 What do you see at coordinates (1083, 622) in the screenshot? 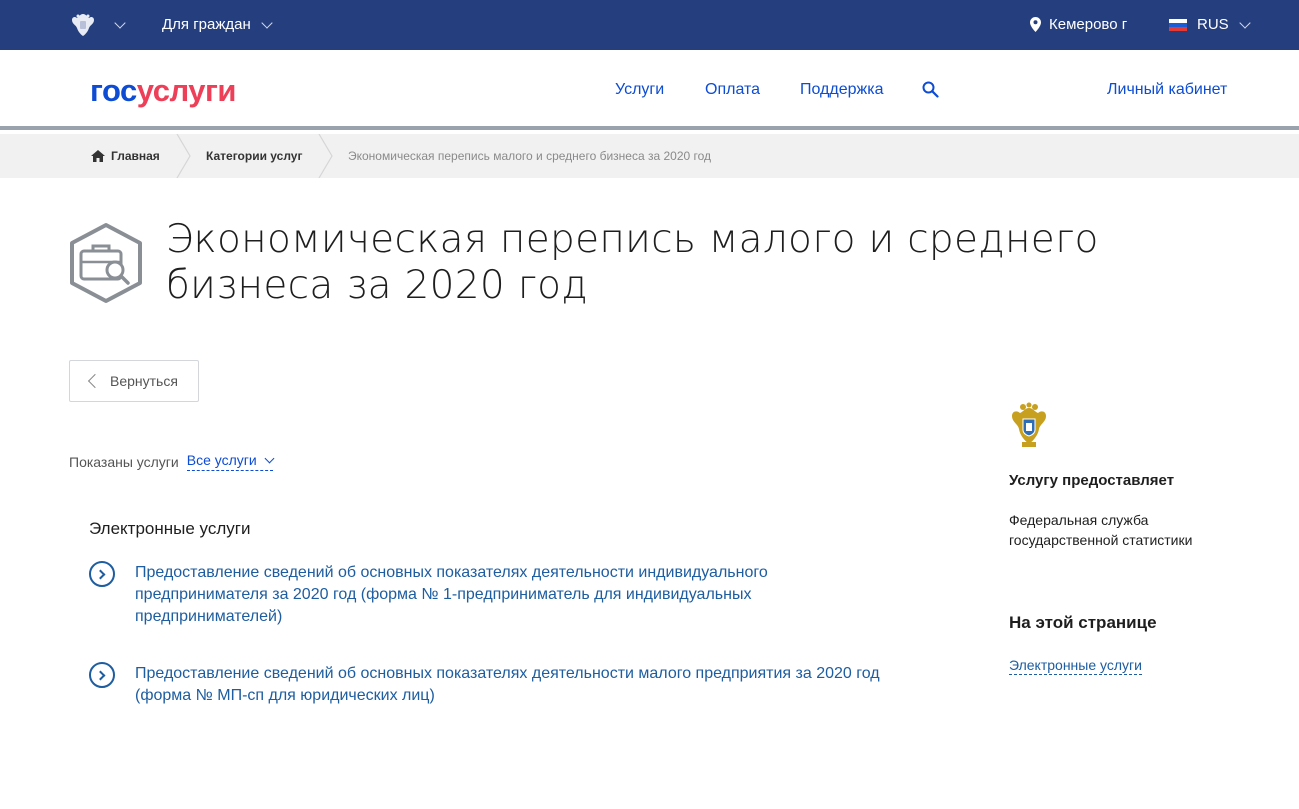
I see `on-this-page-heading: На этой странице` at bounding box center [1083, 622].